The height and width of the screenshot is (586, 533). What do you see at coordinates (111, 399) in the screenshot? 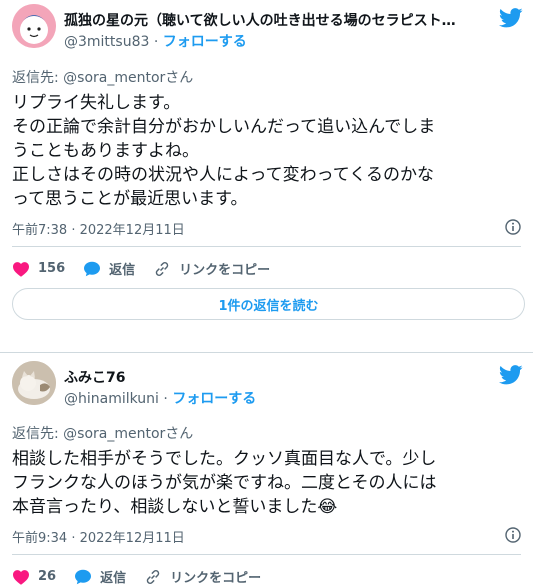
I see `author-handle: @hinamilkuni` at bounding box center [111, 399].